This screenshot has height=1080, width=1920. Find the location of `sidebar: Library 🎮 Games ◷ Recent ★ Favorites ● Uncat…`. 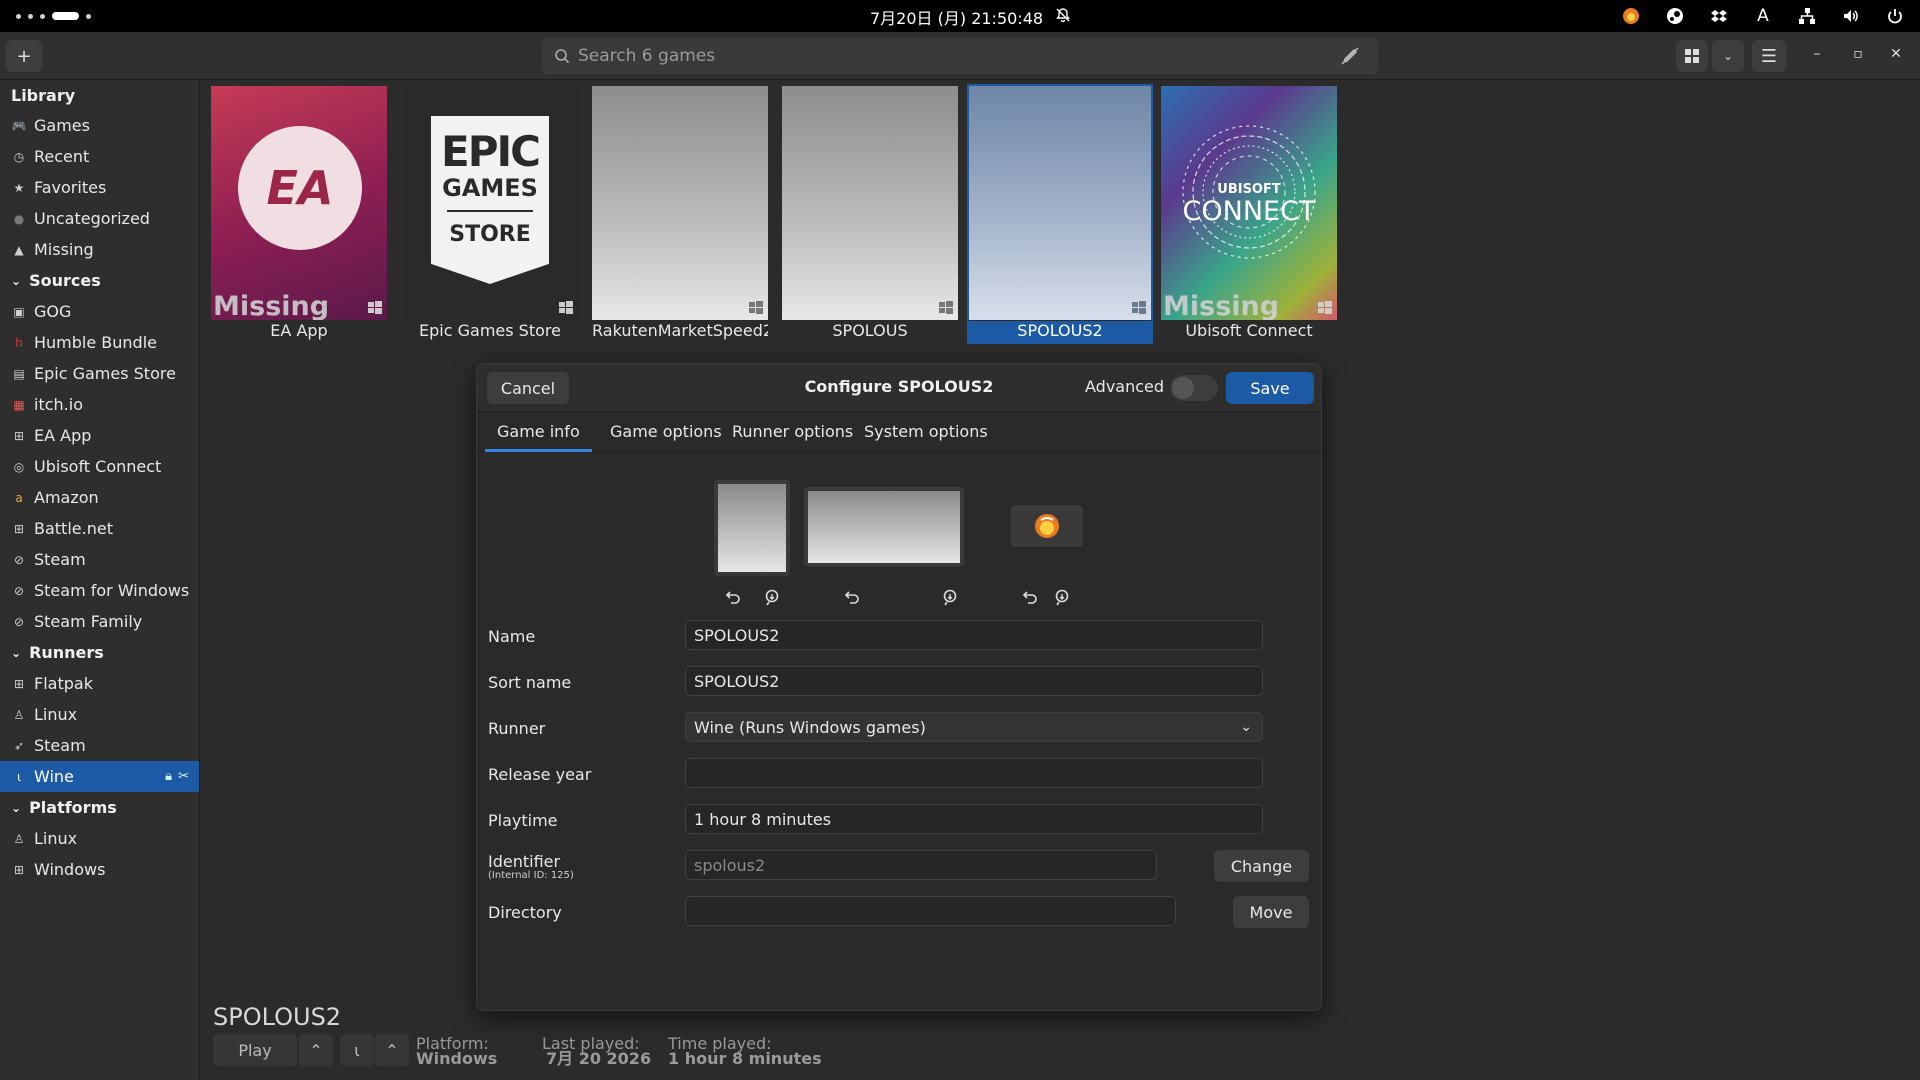

sidebar: Library 🎮 Games ◷ Recent ★ Favorites ● Uncat… is located at coordinates (100, 580).